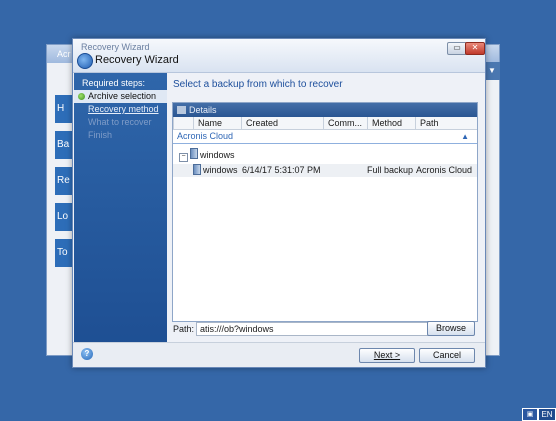  What do you see at coordinates (183, 157) in the screenshot?
I see `expand-icon: −` at bounding box center [183, 157].